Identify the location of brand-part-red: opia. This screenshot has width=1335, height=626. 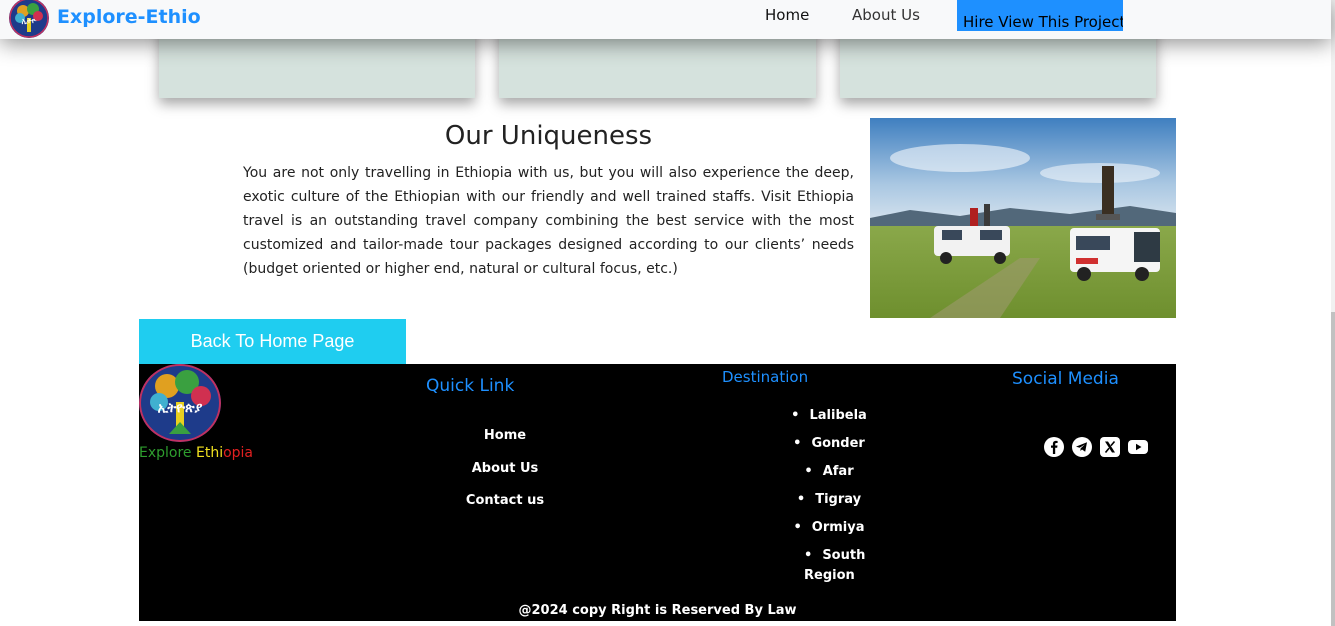
(238, 453).